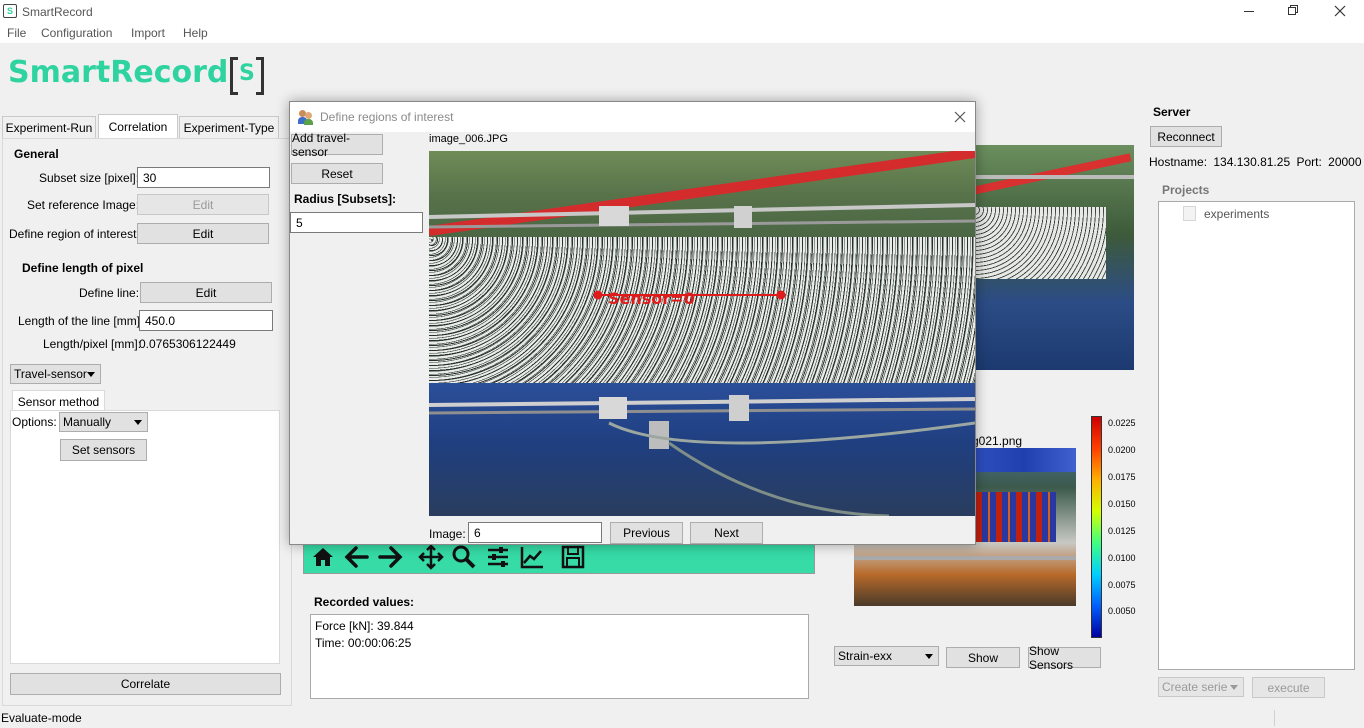  Describe the element at coordinates (36, 154) in the screenshot. I see `general-heading: General` at that location.